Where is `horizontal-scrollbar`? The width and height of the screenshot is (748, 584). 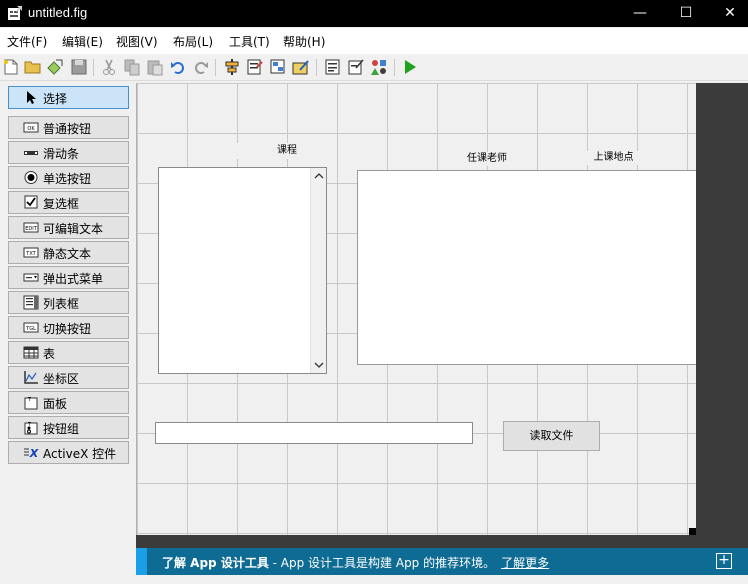 horizontal-scrollbar is located at coordinates (442, 579).